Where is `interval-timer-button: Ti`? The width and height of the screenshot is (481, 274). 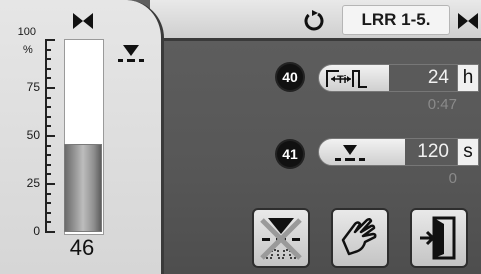 interval-timer-button: Ti is located at coordinates (354, 78).